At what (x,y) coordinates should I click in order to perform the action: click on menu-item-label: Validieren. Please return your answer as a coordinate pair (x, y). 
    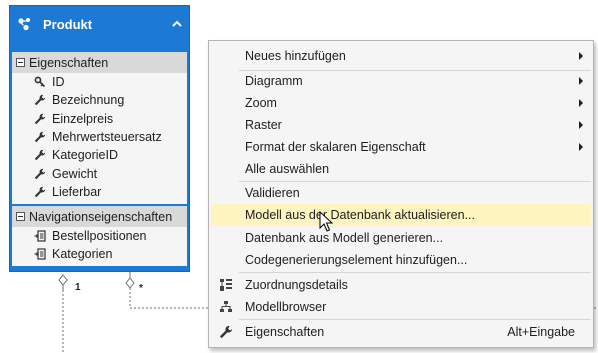
    Looking at the image, I should click on (272, 193).